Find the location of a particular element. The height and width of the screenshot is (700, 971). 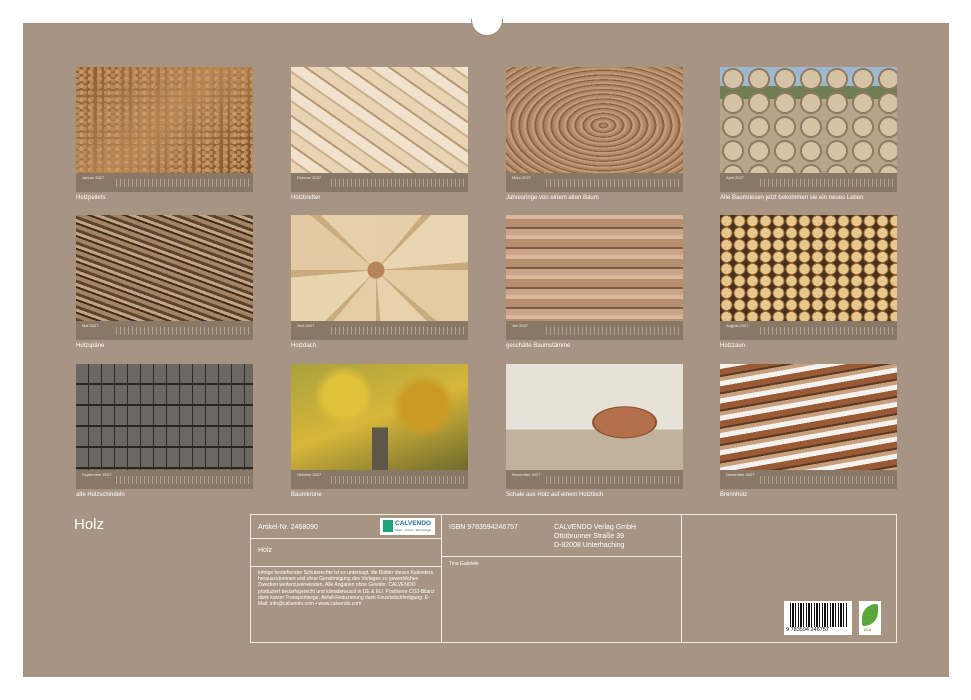

calendar-strip: Februar 2027 is located at coordinates (379, 182).